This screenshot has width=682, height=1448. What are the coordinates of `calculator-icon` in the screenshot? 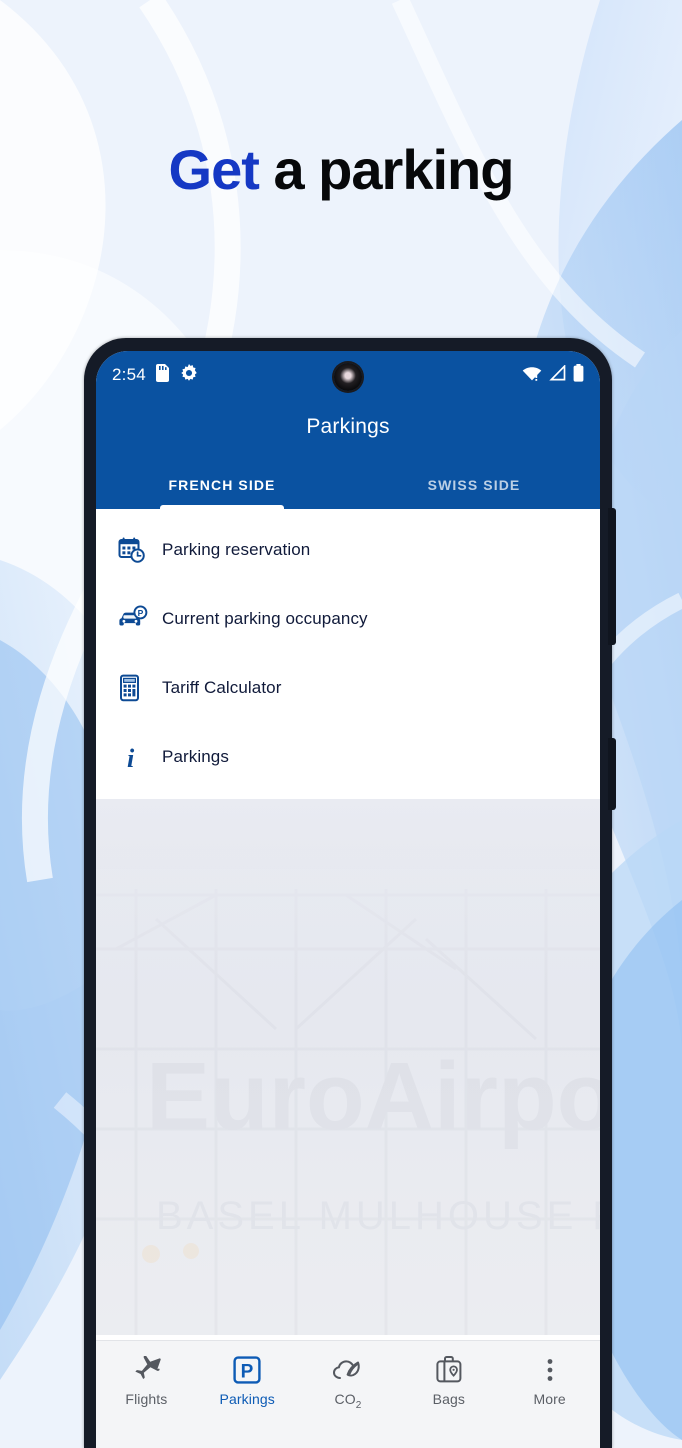 It's located at (140, 688).